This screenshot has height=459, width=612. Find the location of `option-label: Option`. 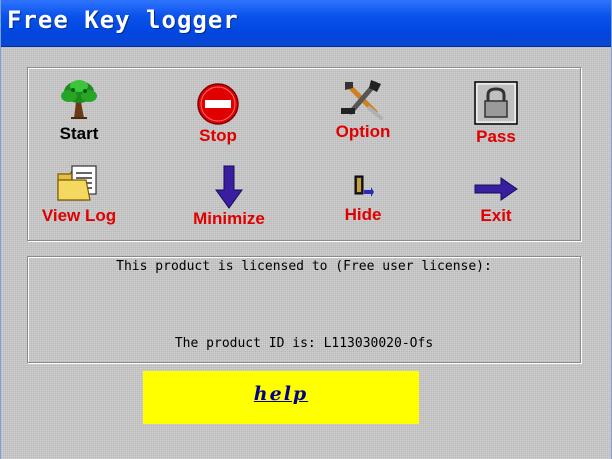

option-label: Option is located at coordinates (363, 131).